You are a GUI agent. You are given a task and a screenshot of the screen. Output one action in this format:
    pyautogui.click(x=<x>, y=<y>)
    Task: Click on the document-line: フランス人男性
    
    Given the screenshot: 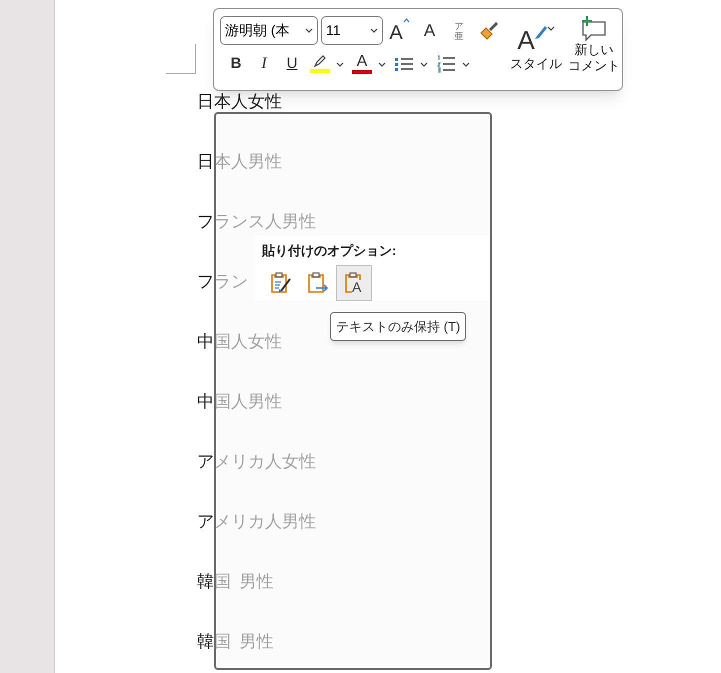 What is the action you would take?
    pyautogui.click(x=256, y=222)
    